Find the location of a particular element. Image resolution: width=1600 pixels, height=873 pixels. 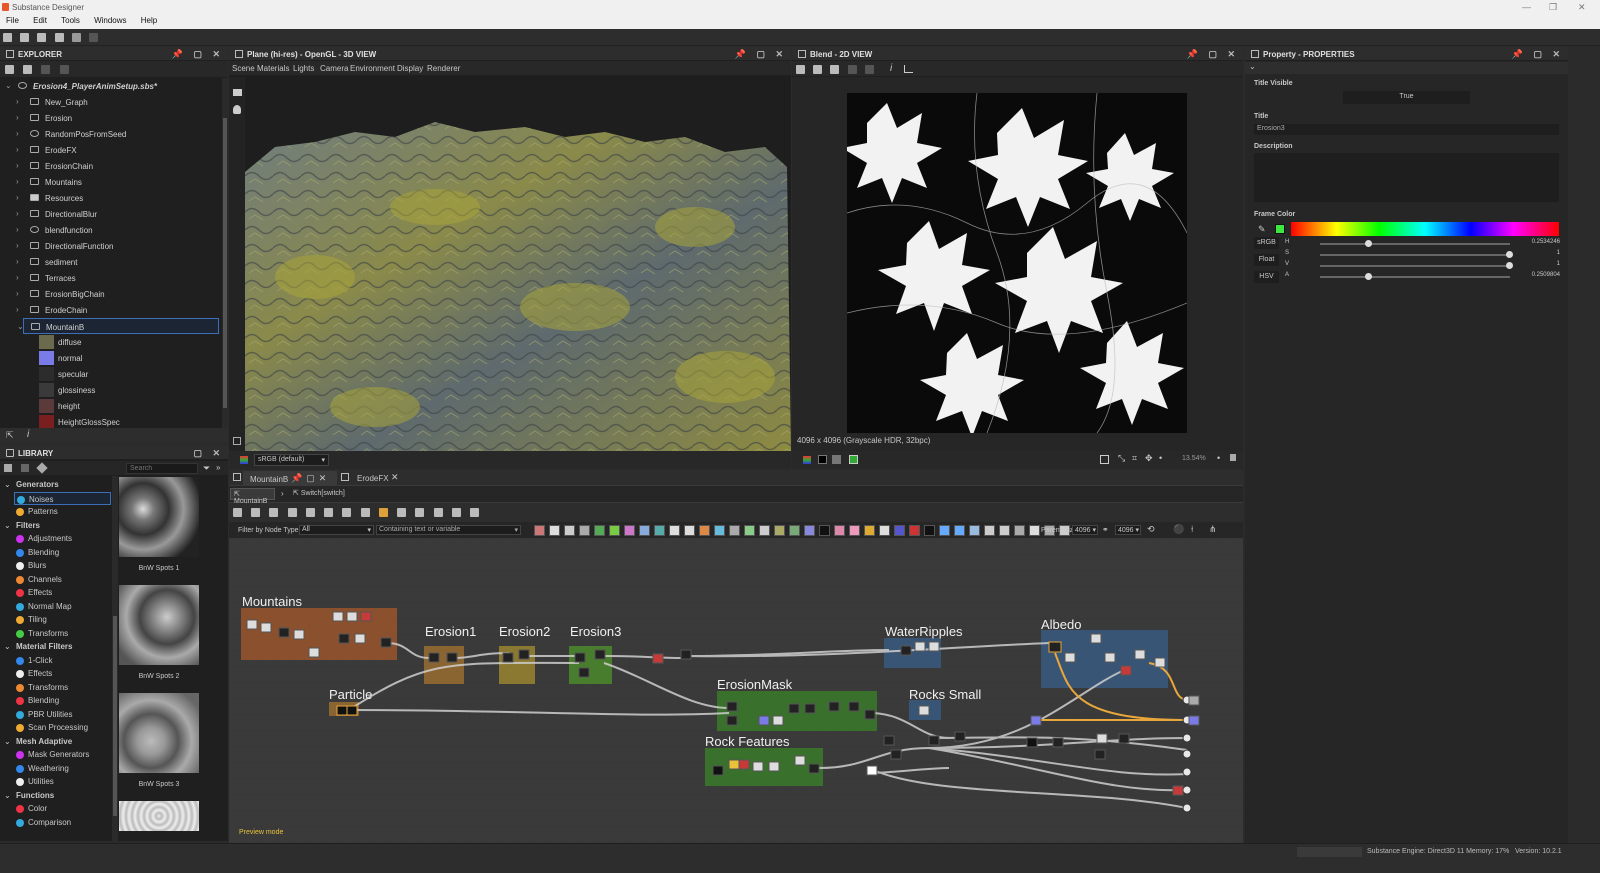

info-icon is located at coordinates (292, 512).